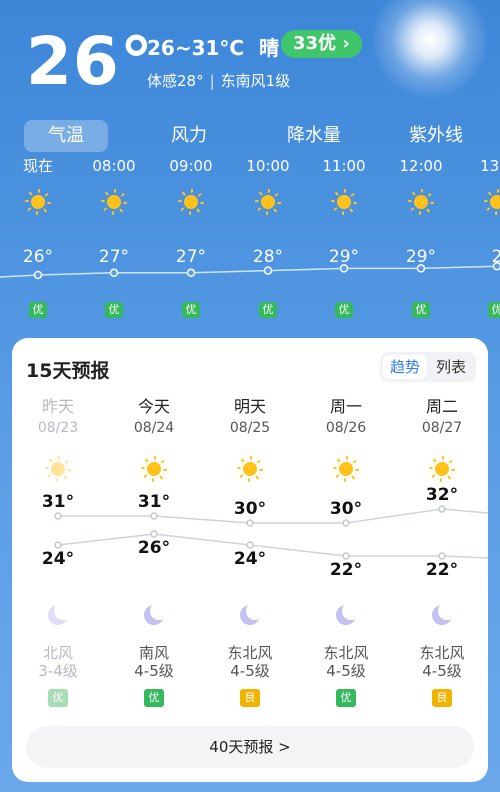  Describe the element at coordinates (269, 48) in the screenshot. I see `weather-condition: 晴` at that location.